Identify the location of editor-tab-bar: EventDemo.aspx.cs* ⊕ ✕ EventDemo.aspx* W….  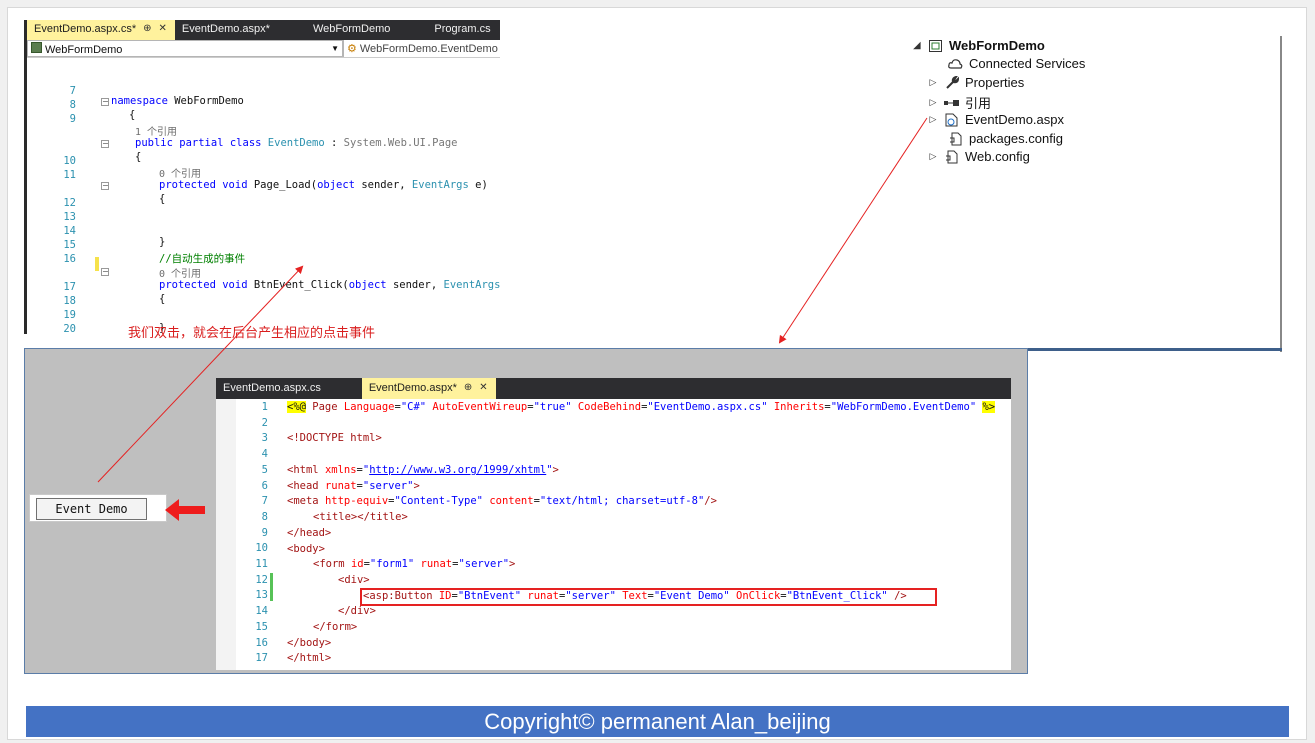
(263, 30).